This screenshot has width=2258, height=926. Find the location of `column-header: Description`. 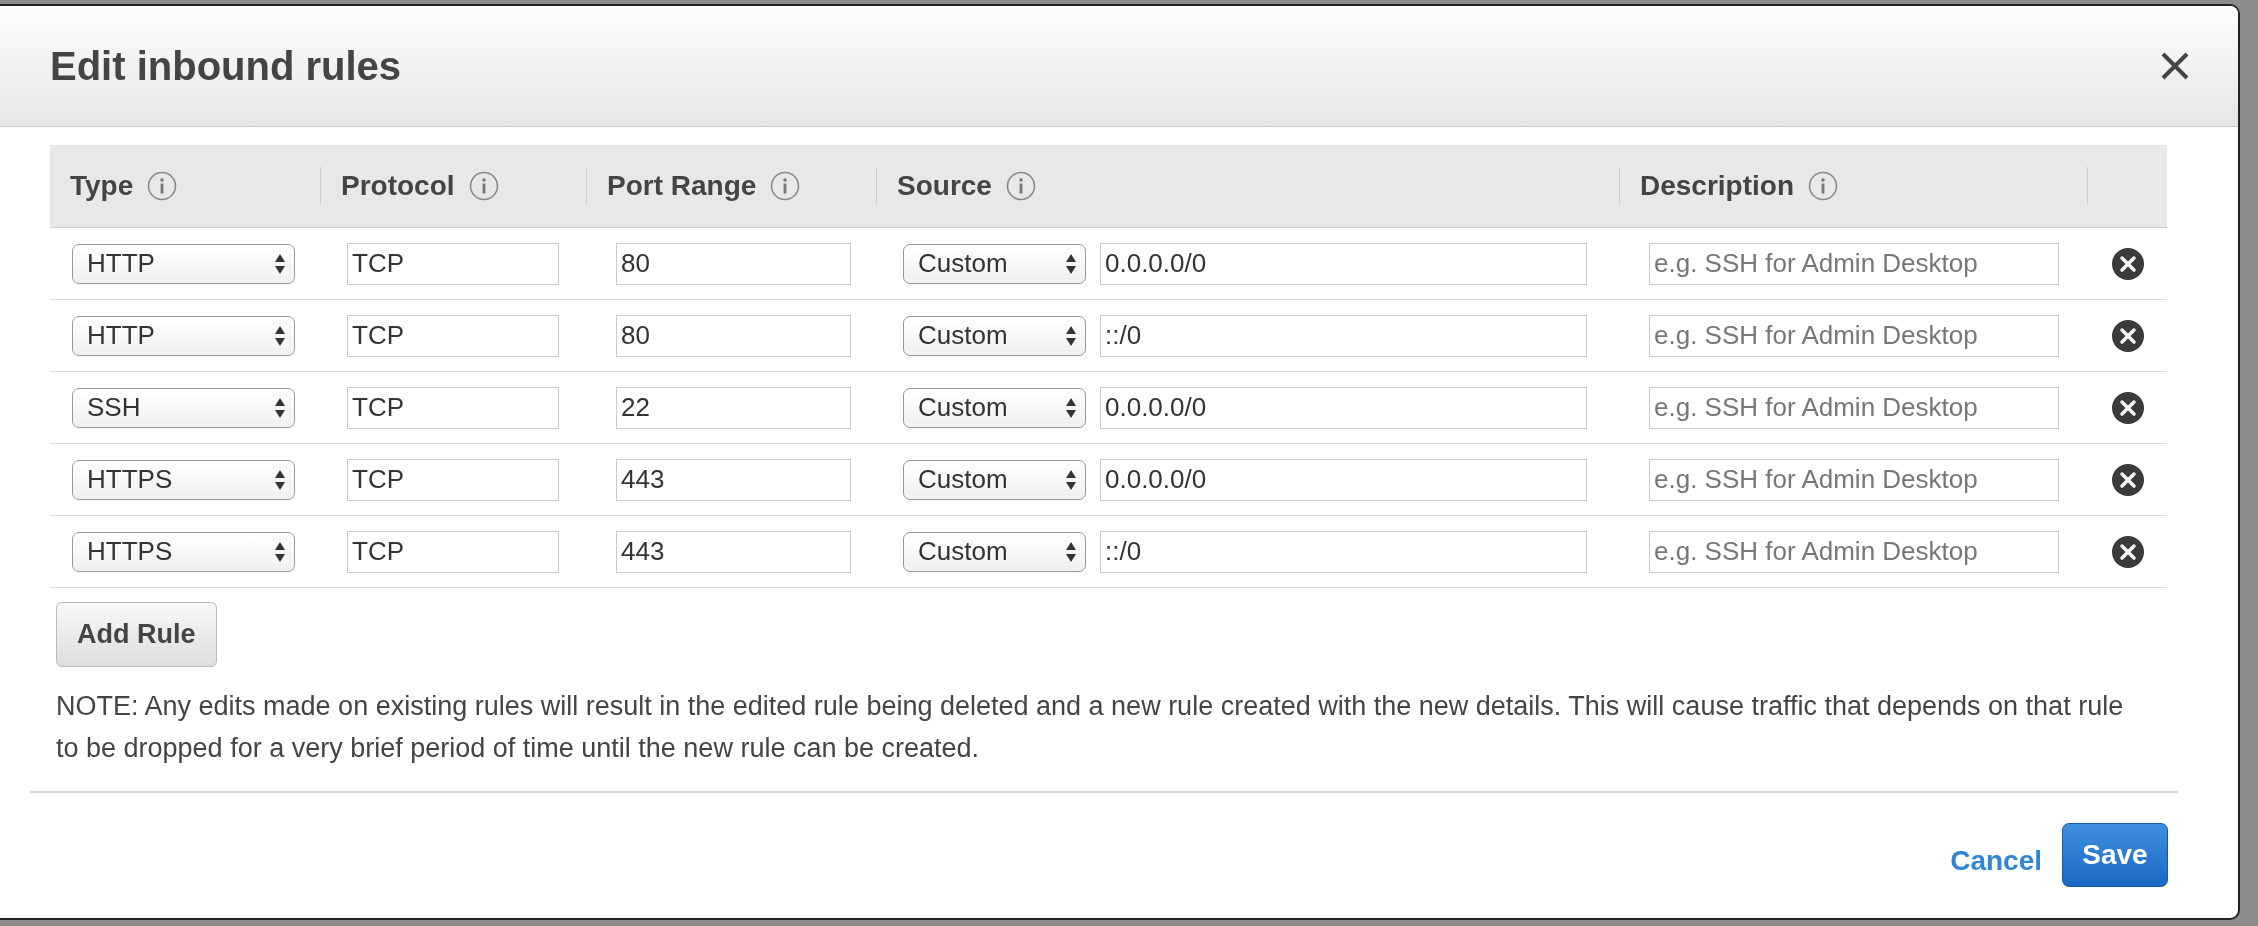

column-header: Description is located at coordinates (1717, 186).